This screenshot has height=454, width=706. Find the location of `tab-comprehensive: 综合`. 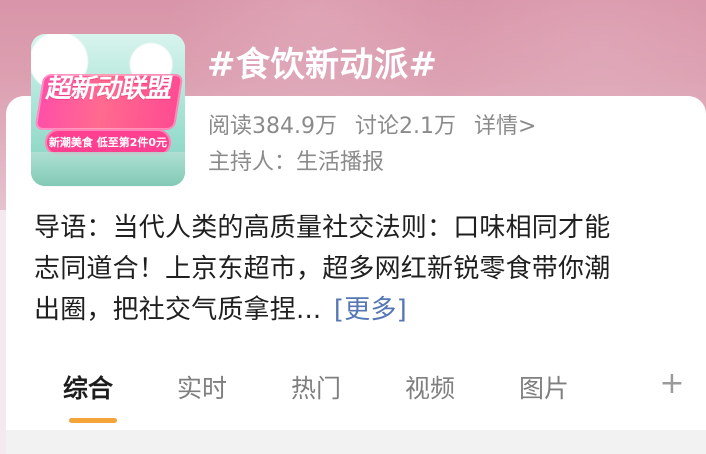

tab-comprehensive: 综合 is located at coordinates (88, 389).